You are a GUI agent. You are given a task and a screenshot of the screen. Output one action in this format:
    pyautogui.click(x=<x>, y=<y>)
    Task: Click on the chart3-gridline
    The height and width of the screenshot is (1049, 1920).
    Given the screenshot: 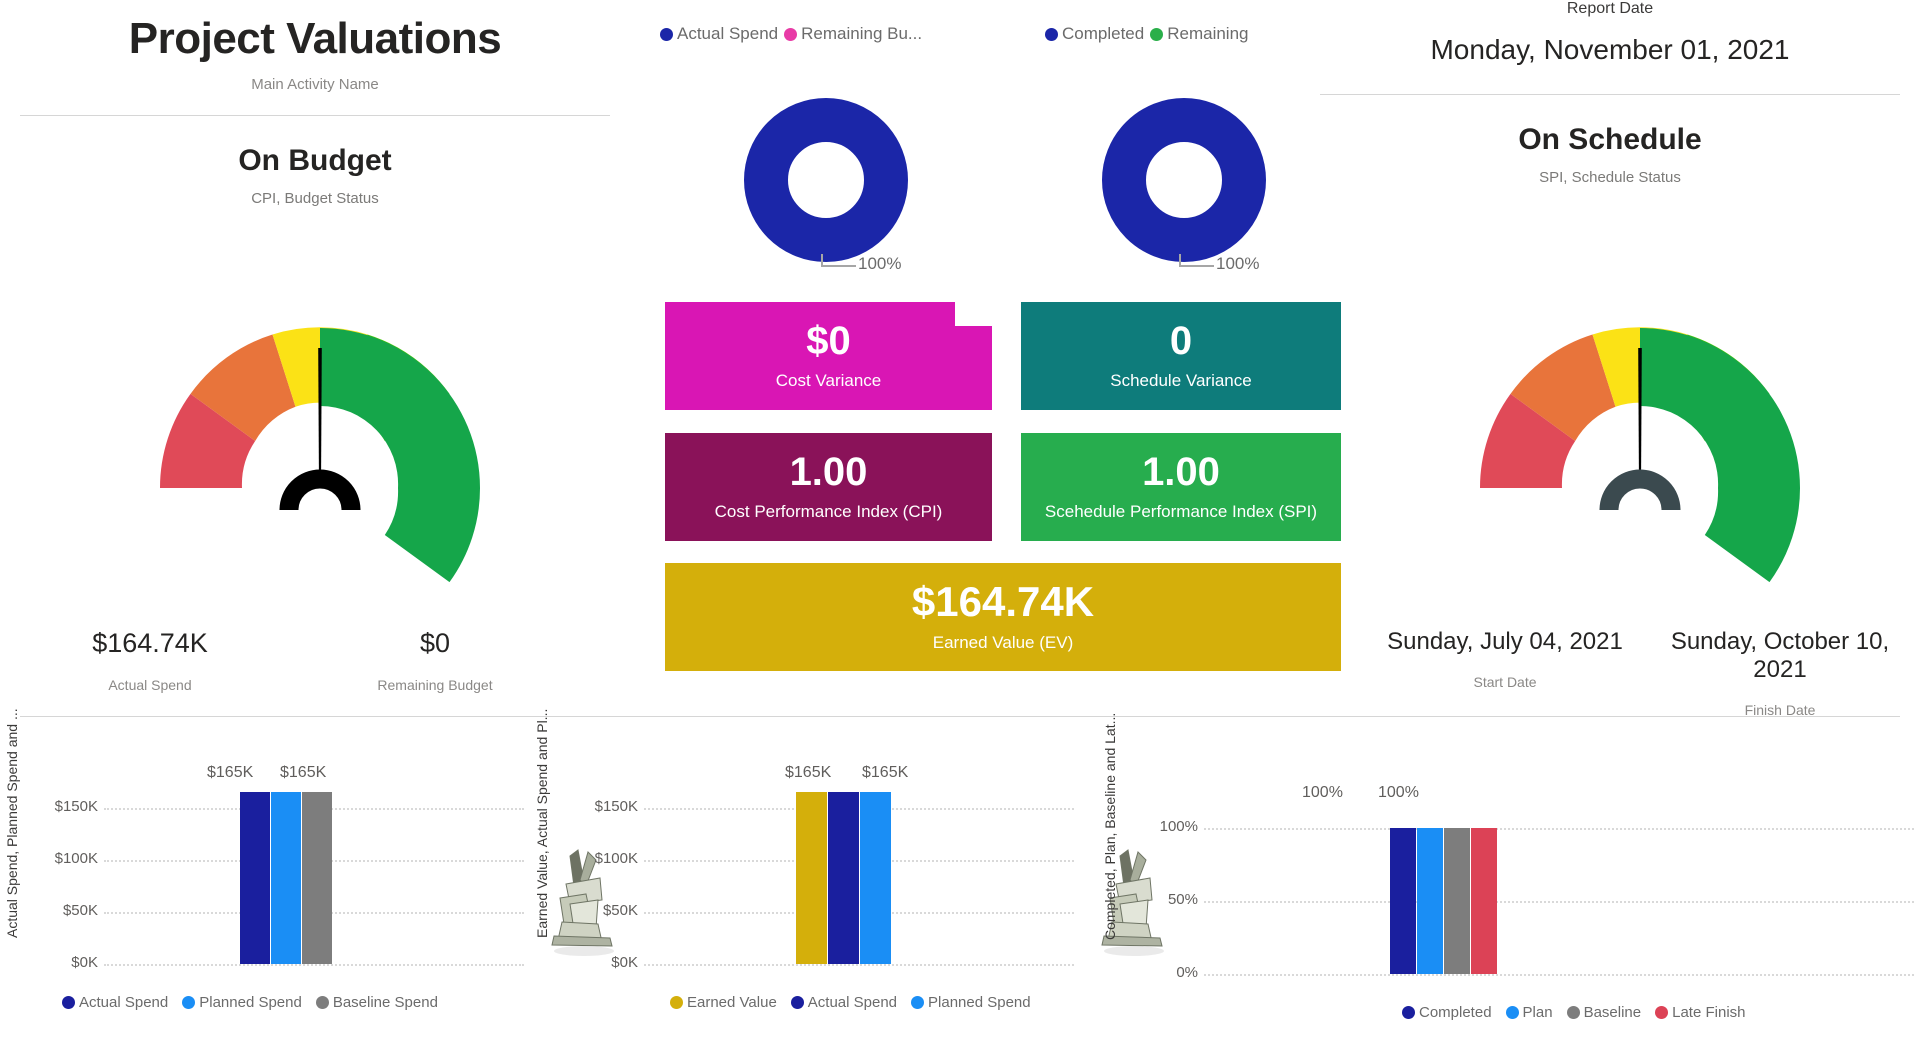 What is the action you would take?
    pyautogui.click(x=1559, y=975)
    